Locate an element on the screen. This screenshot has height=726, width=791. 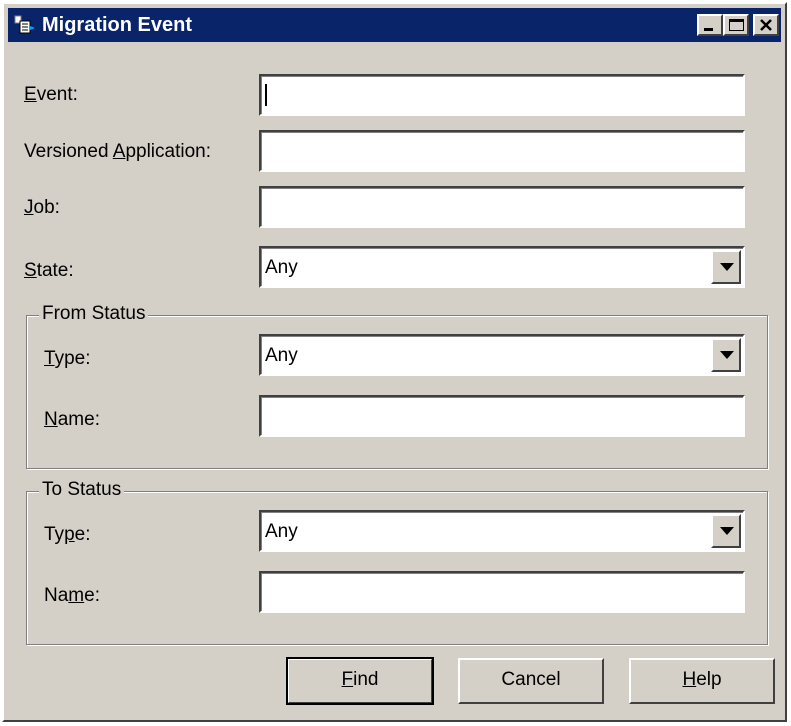
job-label: Job: is located at coordinates (42, 207).